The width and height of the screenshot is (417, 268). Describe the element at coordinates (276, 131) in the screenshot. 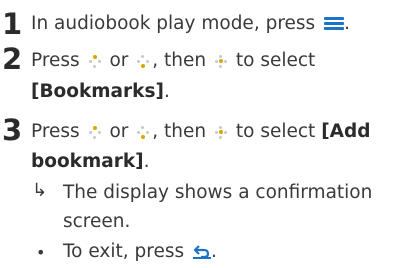

I see `step-3-t4: to select` at that location.